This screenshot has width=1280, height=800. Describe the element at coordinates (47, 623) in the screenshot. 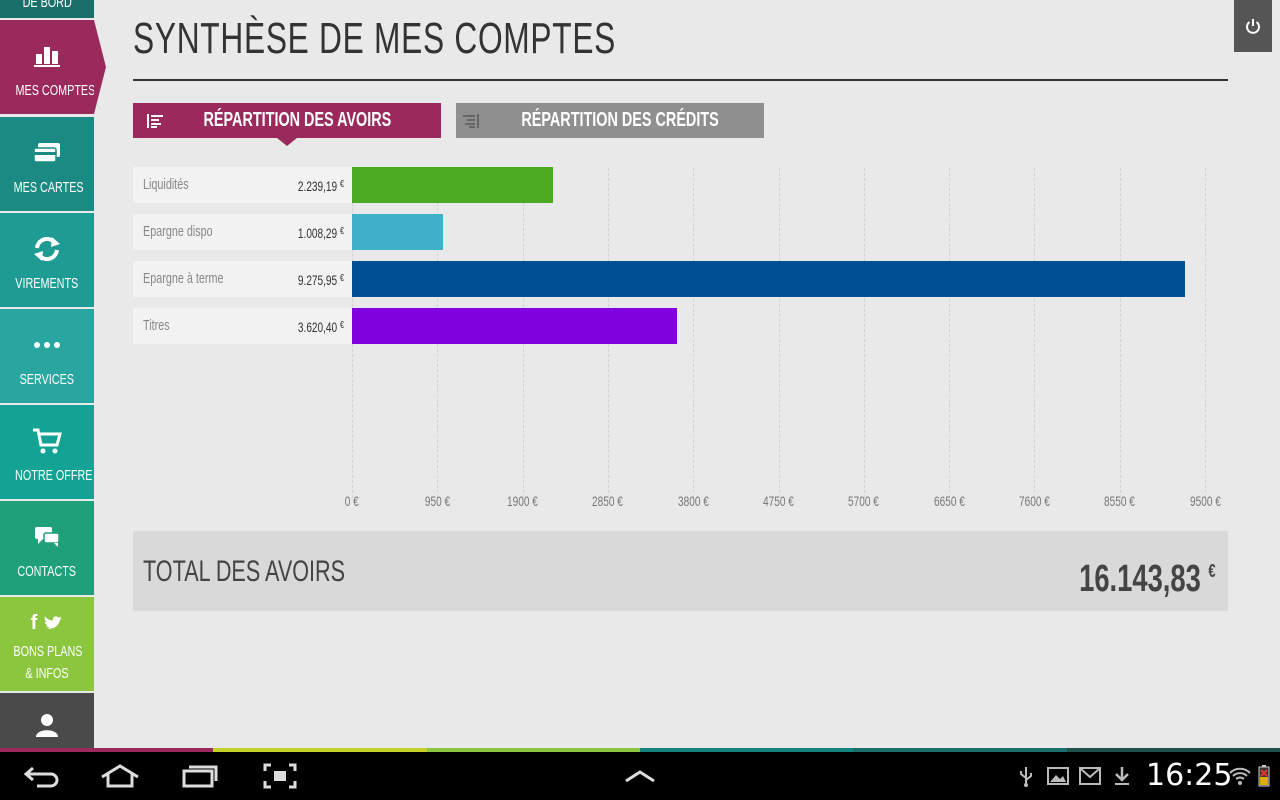

I see `facebook-twitter-icon: f` at that location.